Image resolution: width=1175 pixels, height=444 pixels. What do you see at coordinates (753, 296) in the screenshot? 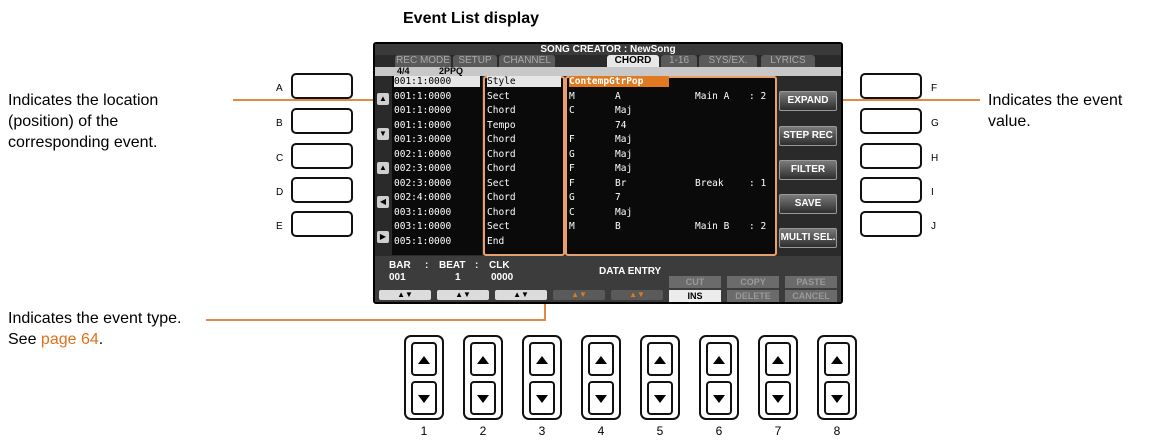
I see `delete-button: DELETE` at bounding box center [753, 296].